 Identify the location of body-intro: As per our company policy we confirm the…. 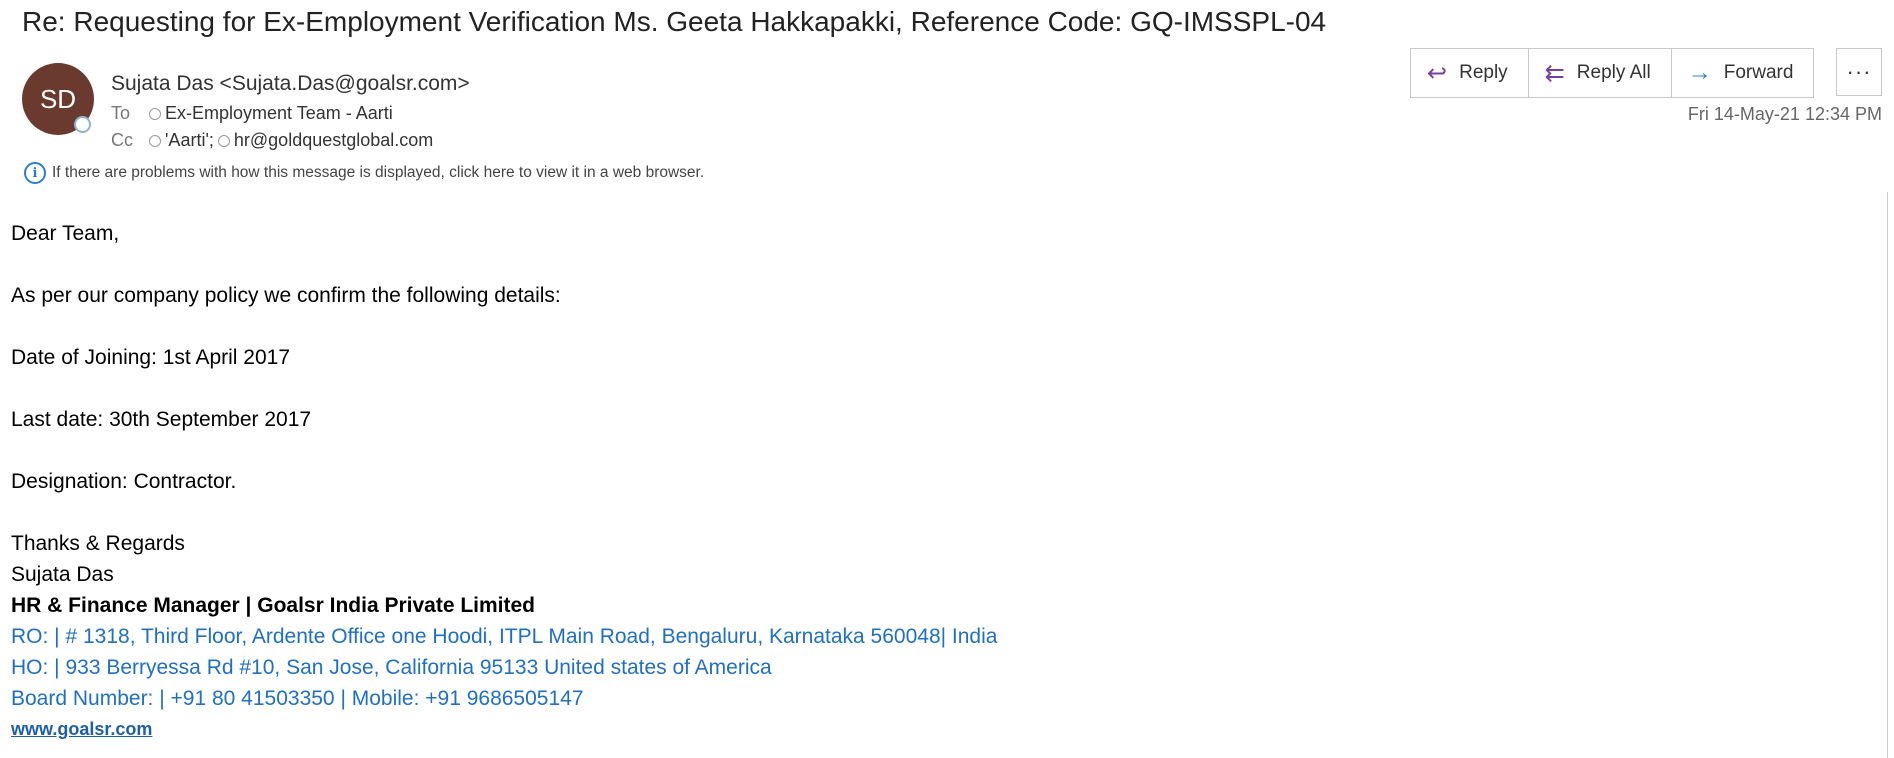
(286, 295).